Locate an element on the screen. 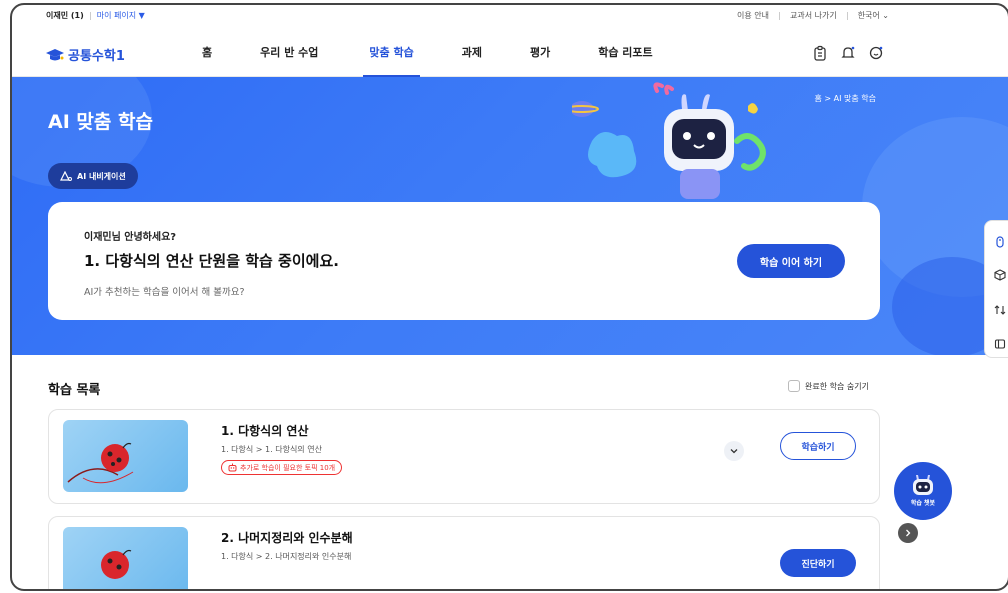  greeting-text: 이재민님 안녕하세요? is located at coordinates (130, 237).